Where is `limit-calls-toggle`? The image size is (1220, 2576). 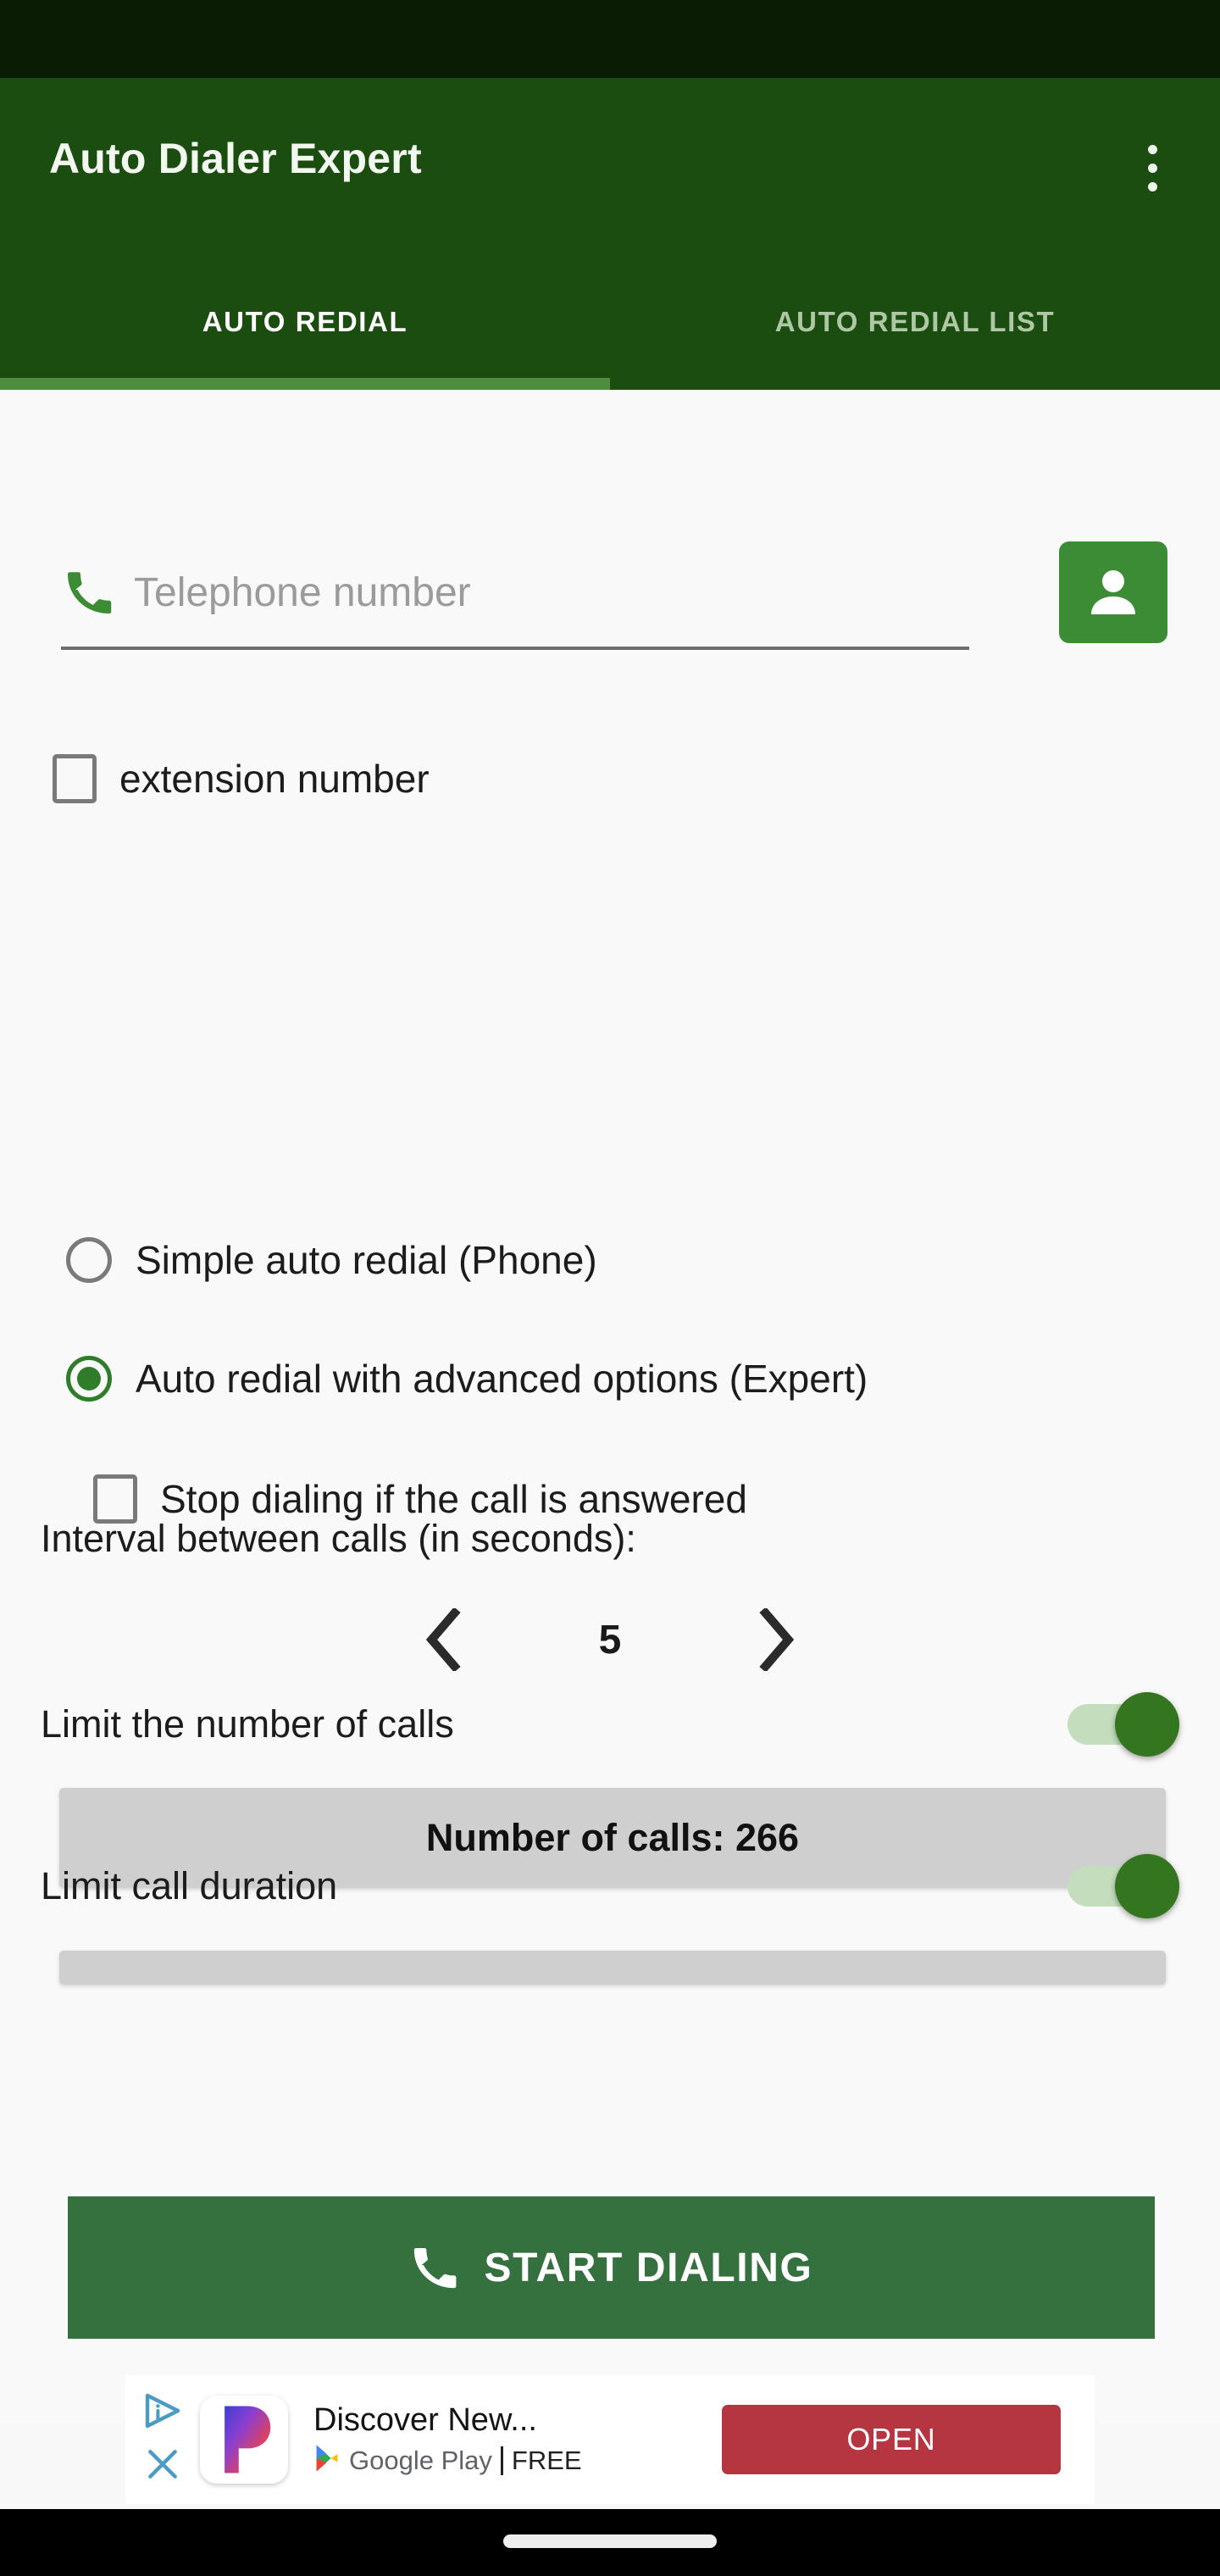
limit-calls-toggle is located at coordinates (1123, 1724).